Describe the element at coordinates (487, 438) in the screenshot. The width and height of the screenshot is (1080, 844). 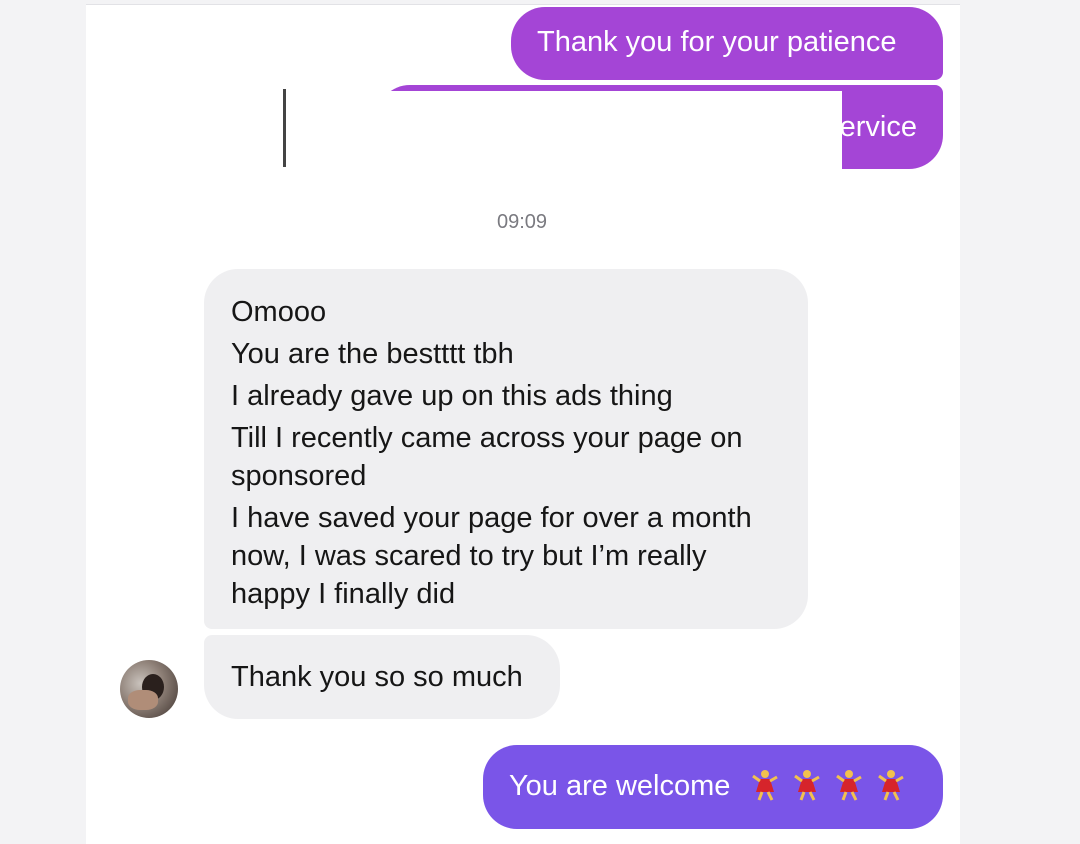
I see `message-line: Till I recently came across your page on` at that location.